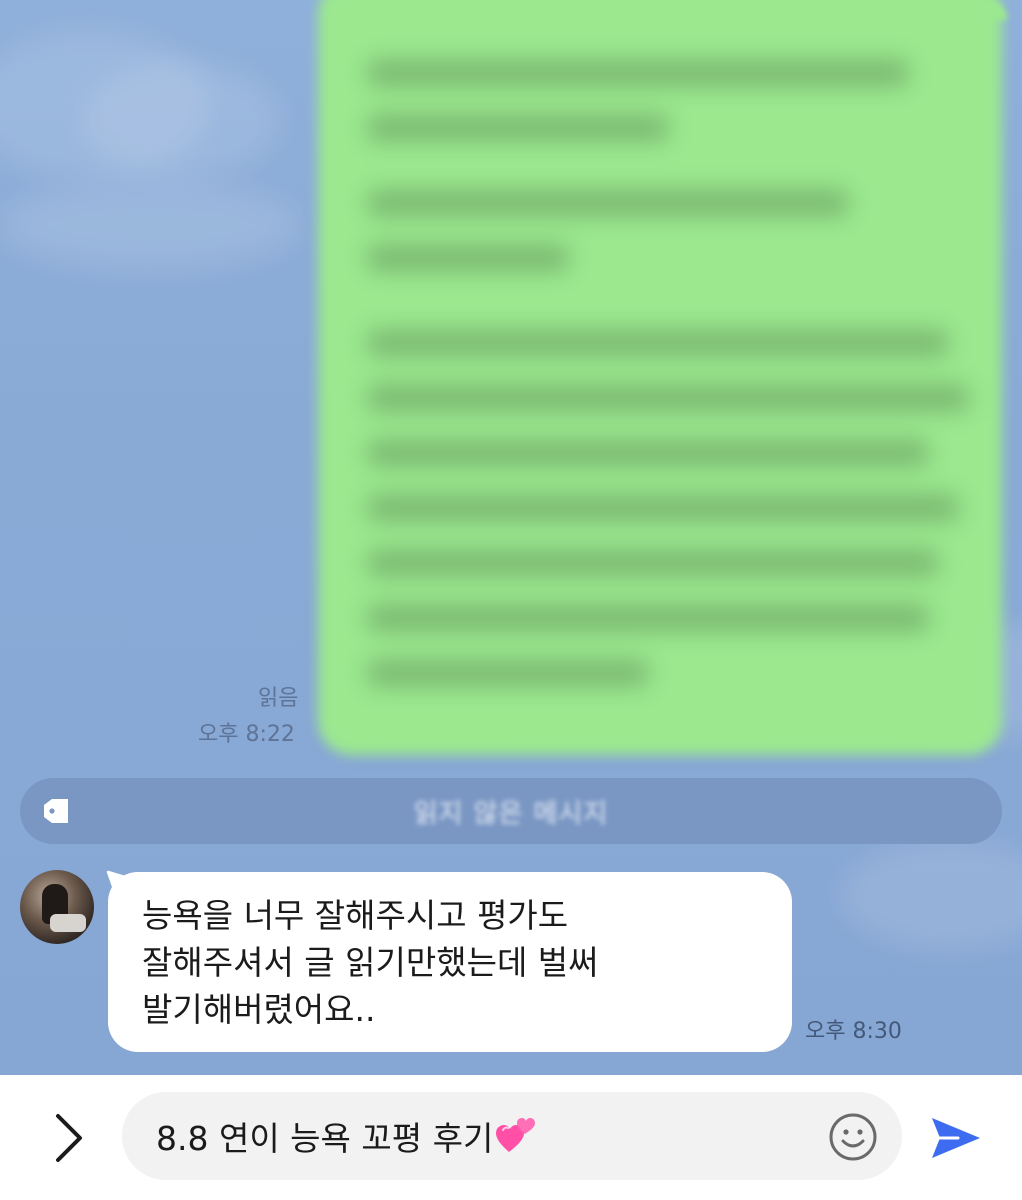  What do you see at coordinates (511, 814) in the screenshot?
I see `unread-divider-label: 읽지 않은 메시지` at bounding box center [511, 814].